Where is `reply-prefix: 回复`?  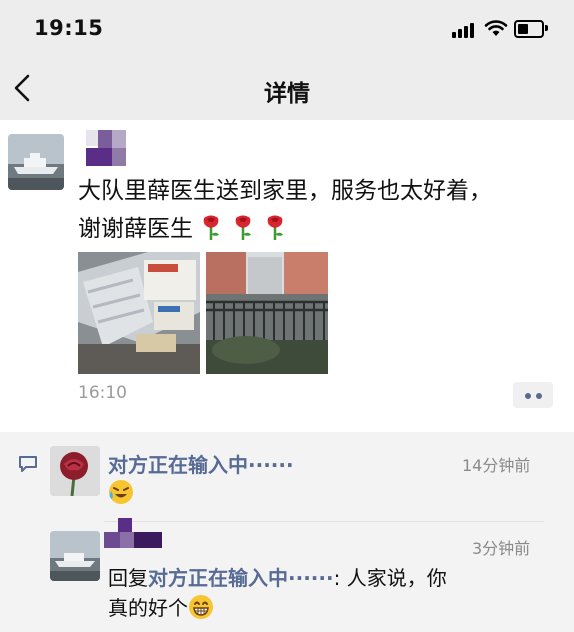
reply-prefix: 回复 is located at coordinates (128, 578).